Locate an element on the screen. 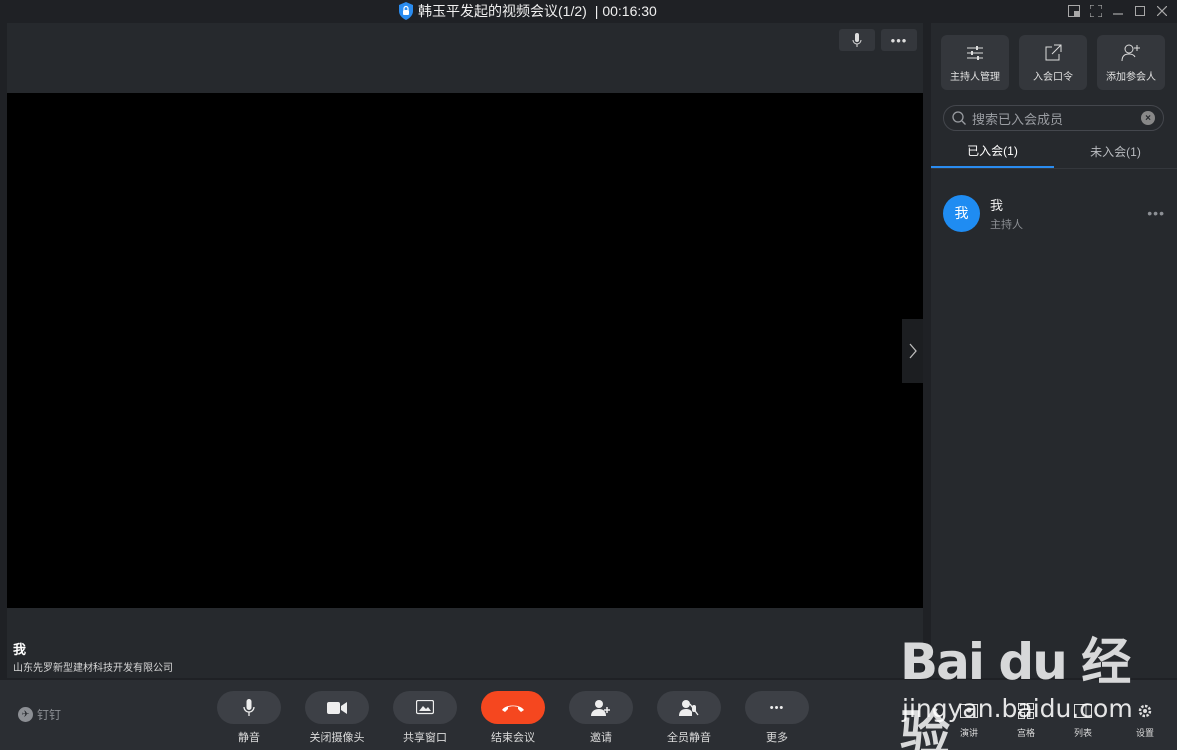 This screenshot has width=1177, height=750. meeting-title: 韩玉平发起的视频会议(1/2) | 00:16:30 is located at coordinates (527, 11).